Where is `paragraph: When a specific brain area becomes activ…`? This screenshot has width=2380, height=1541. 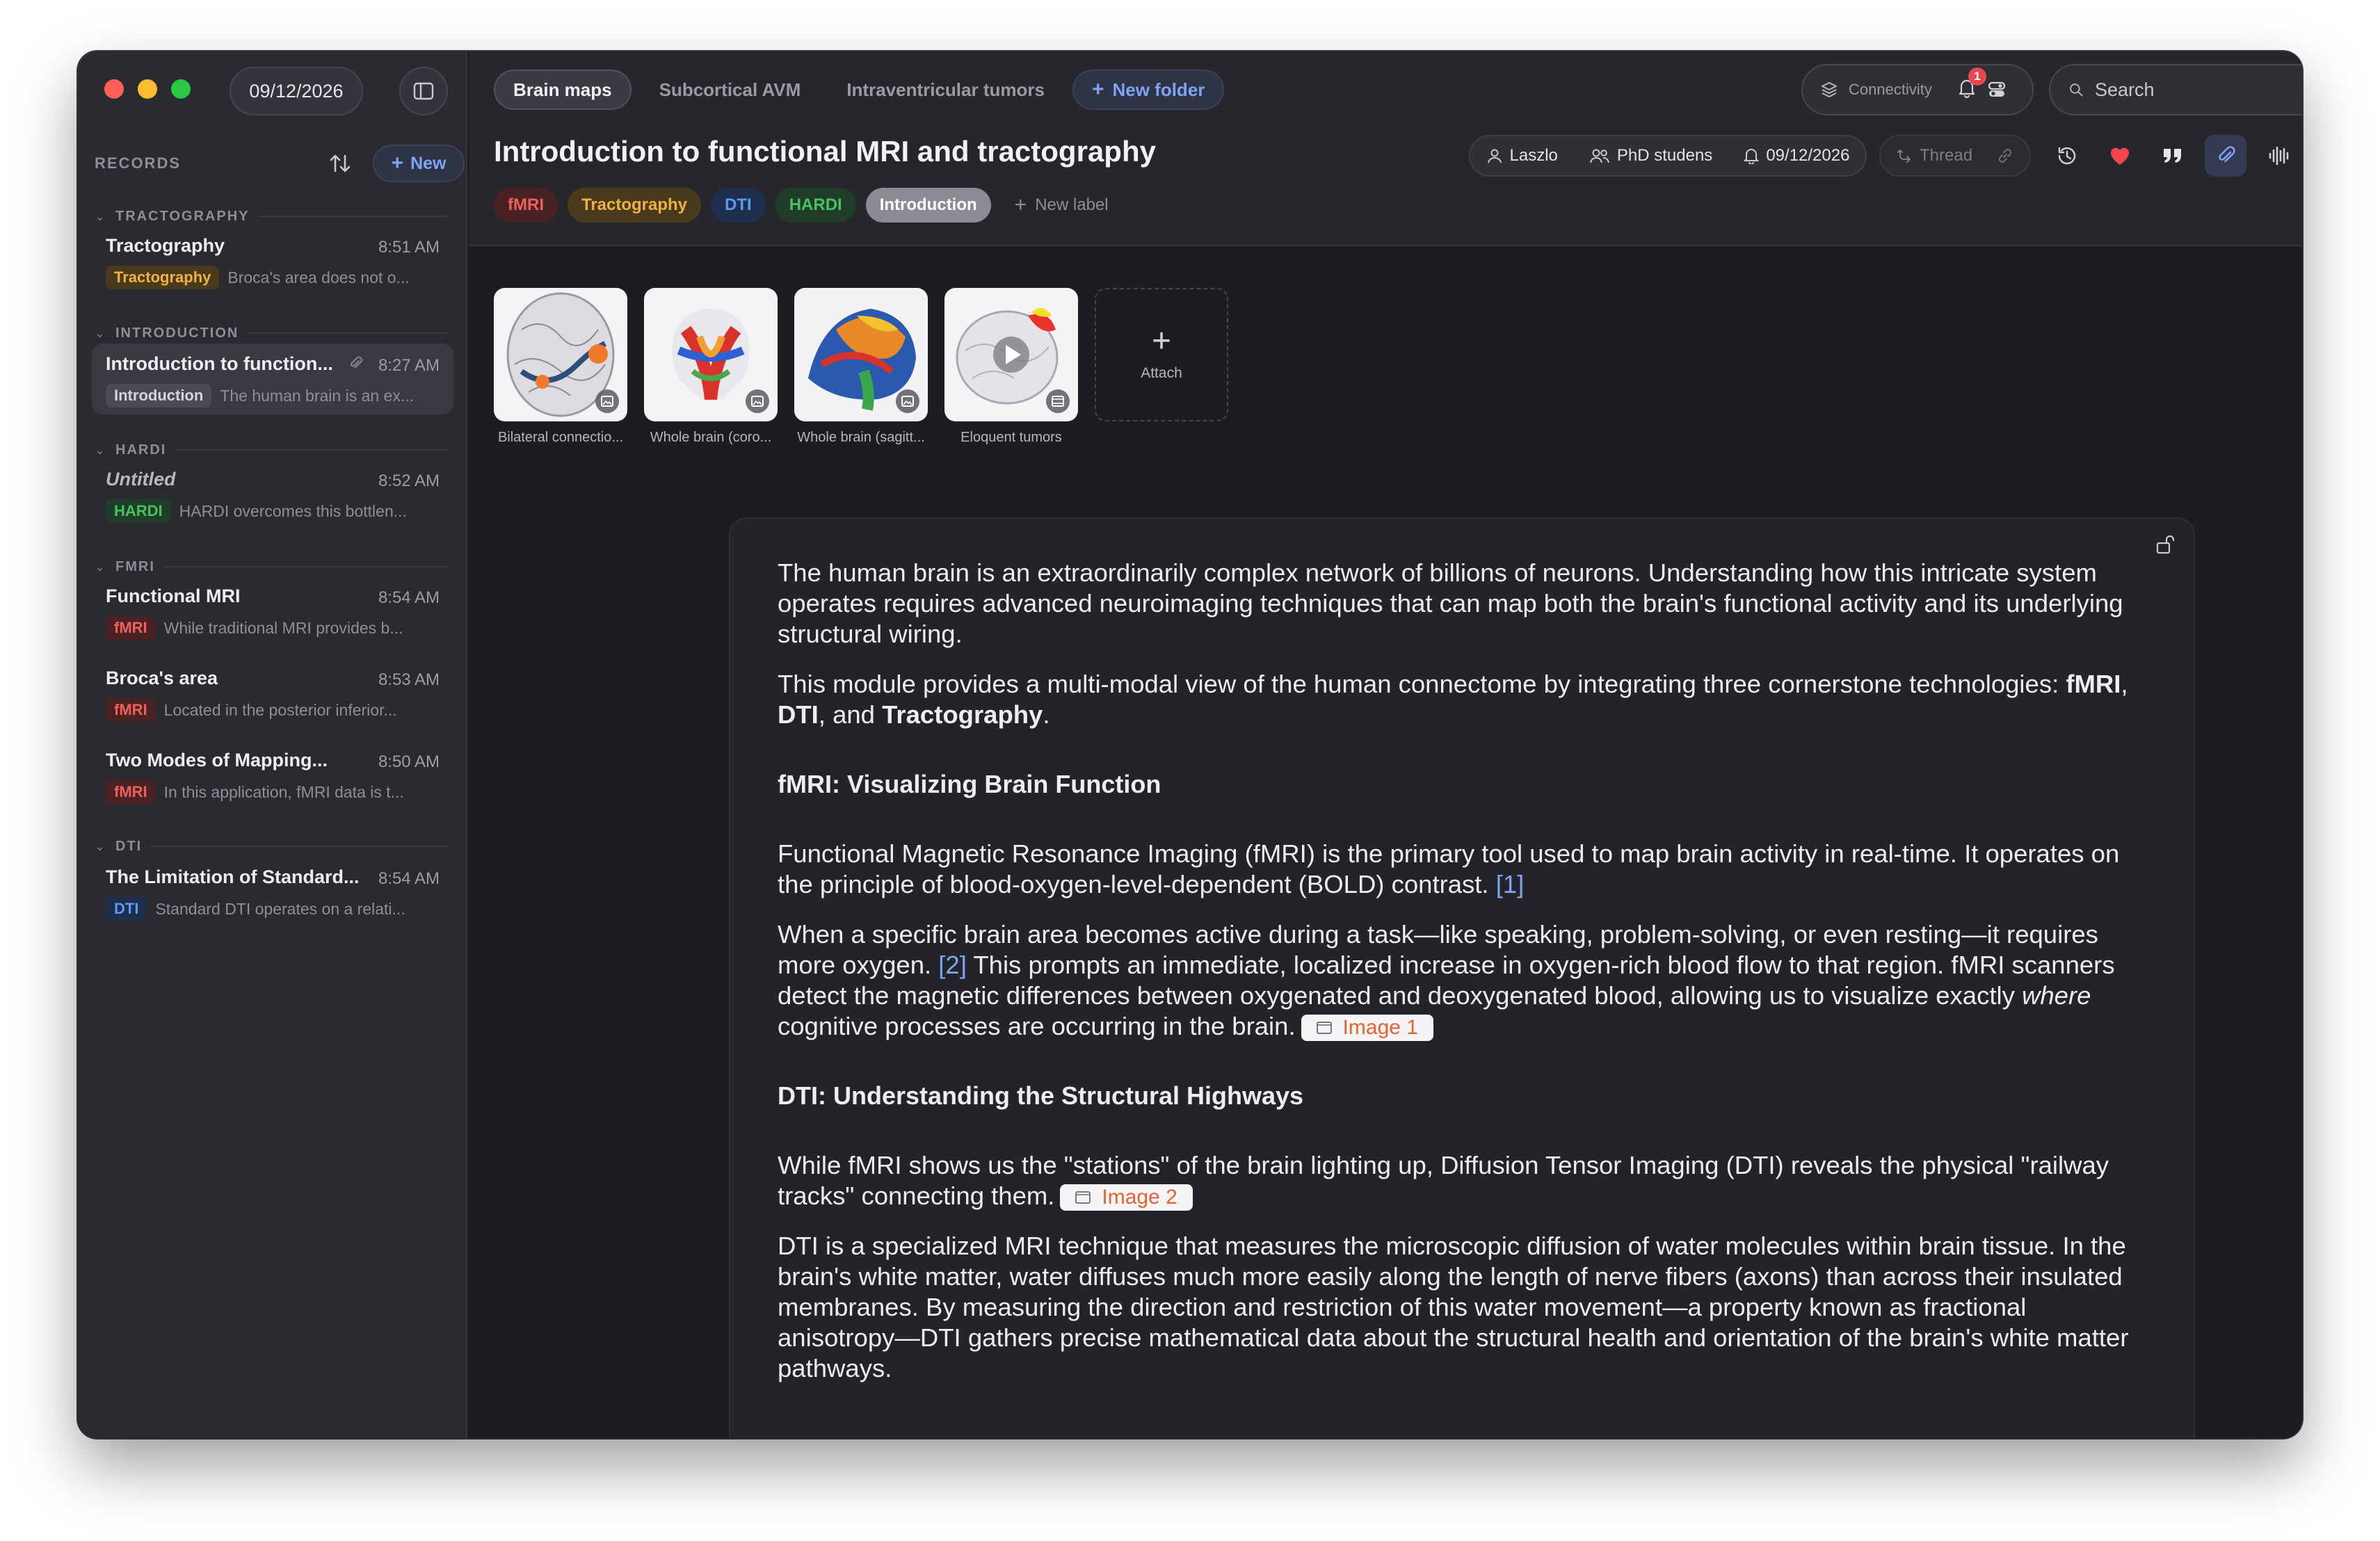
paragraph: When a specific brain area becomes activ… is located at coordinates (1446, 981).